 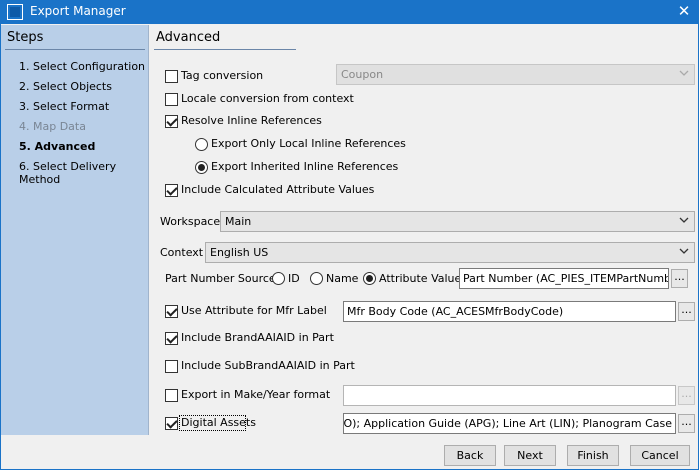 What do you see at coordinates (65, 86) in the screenshot?
I see `step-select-objects: 2. Select Objects` at bounding box center [65, 86].